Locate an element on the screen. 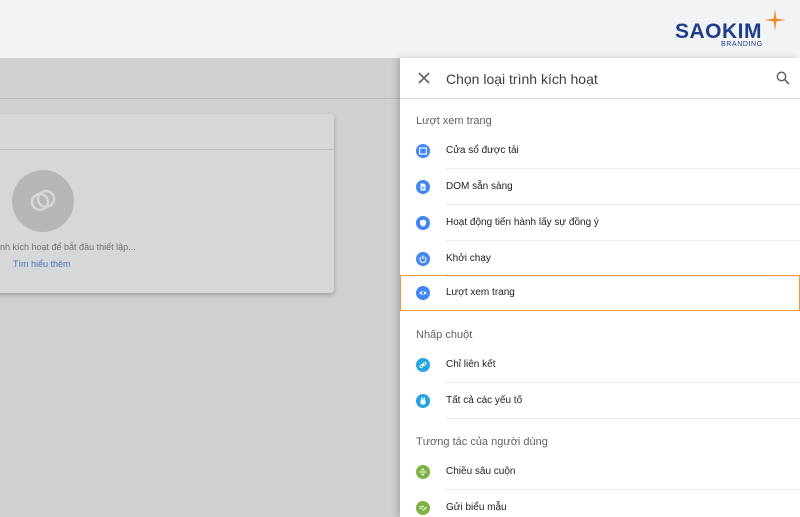 This screenshot has height=517, width=800. close-icon is located at coordinates (424, 78).